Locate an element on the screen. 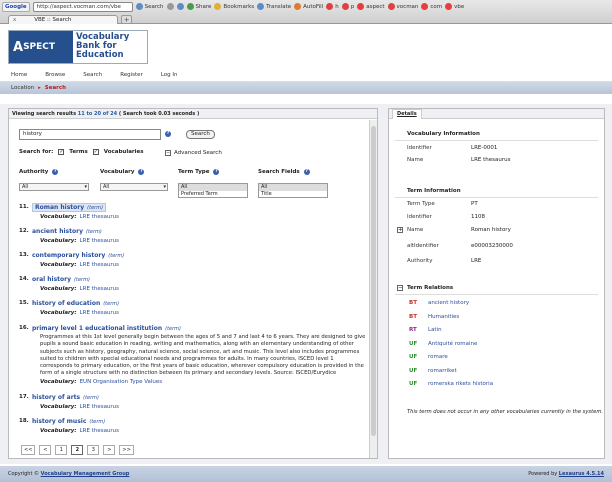 This screenshot has width=612, height=482. search-input: history is located at coordinates (90, 134).